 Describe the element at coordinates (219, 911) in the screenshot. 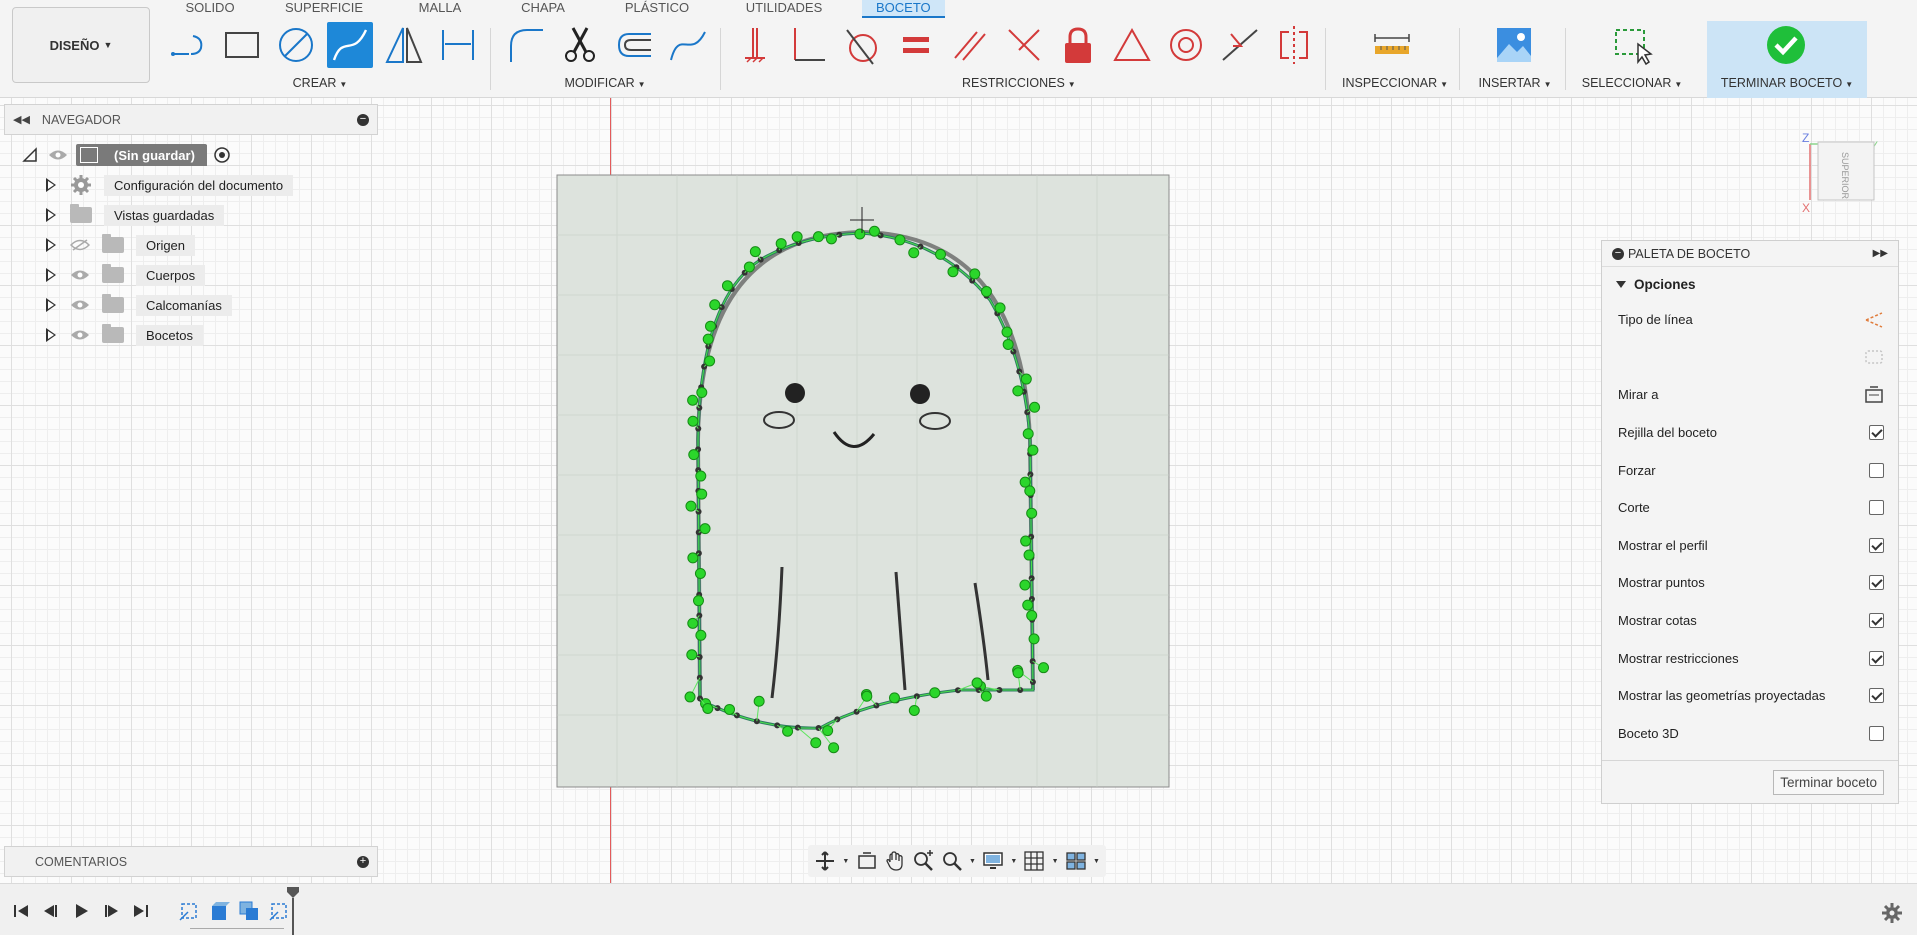

I see `timeline-extrude-icon` at that location.